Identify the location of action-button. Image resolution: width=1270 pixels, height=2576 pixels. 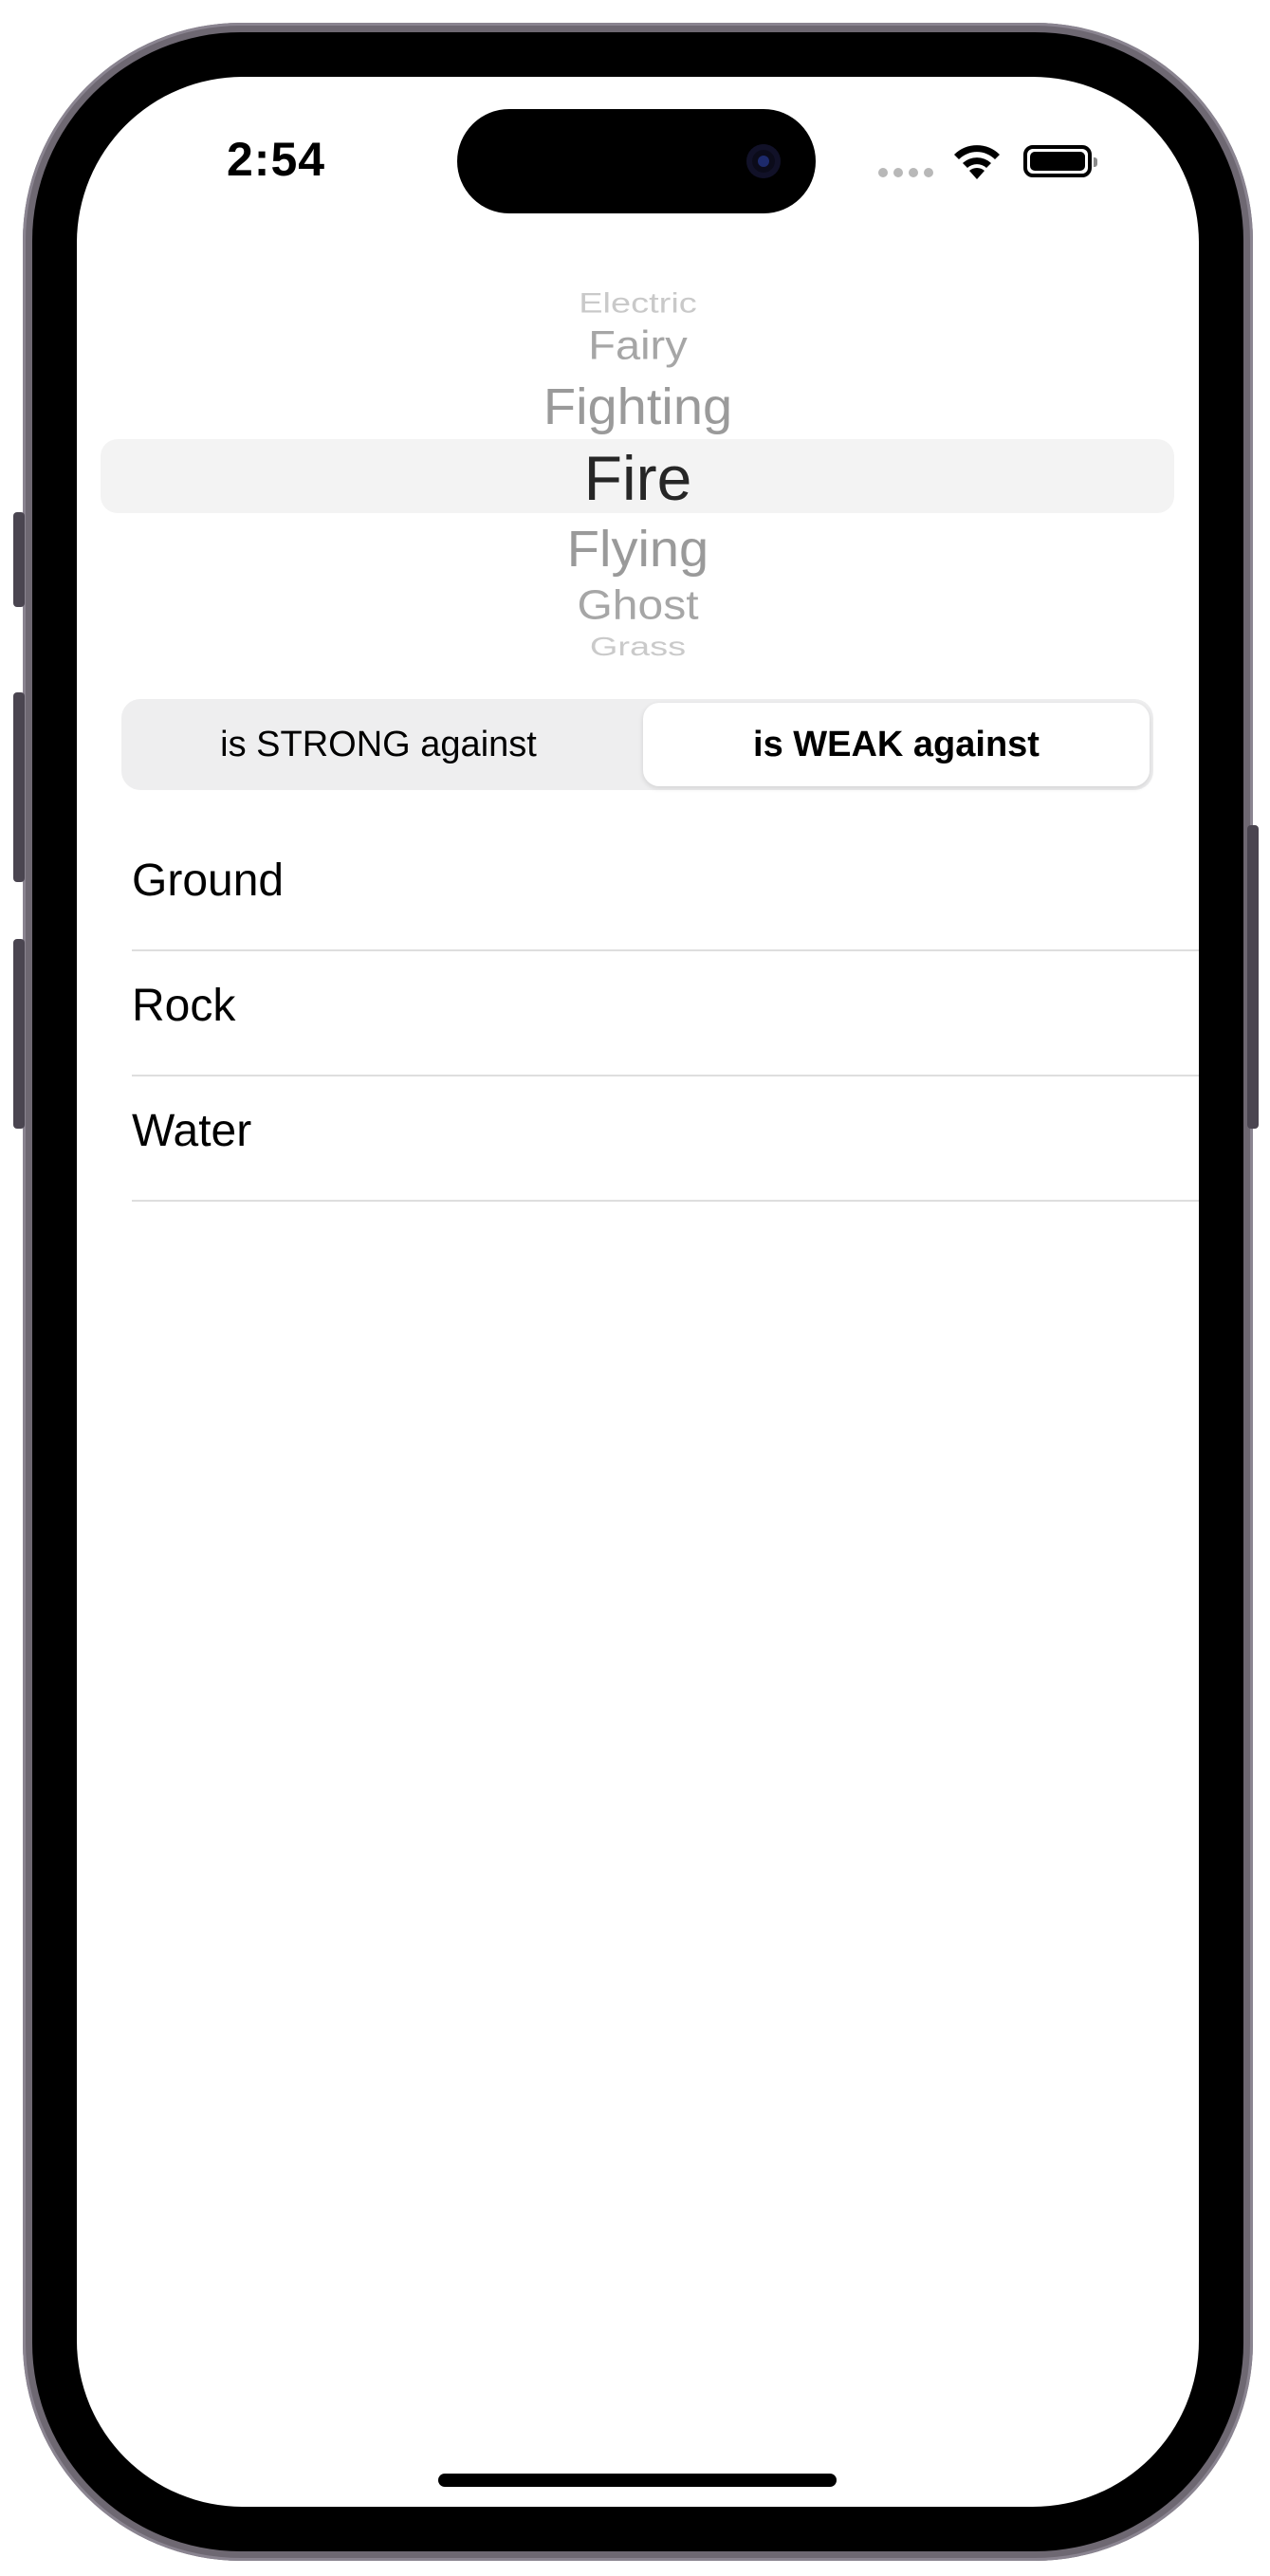
(19, 559).